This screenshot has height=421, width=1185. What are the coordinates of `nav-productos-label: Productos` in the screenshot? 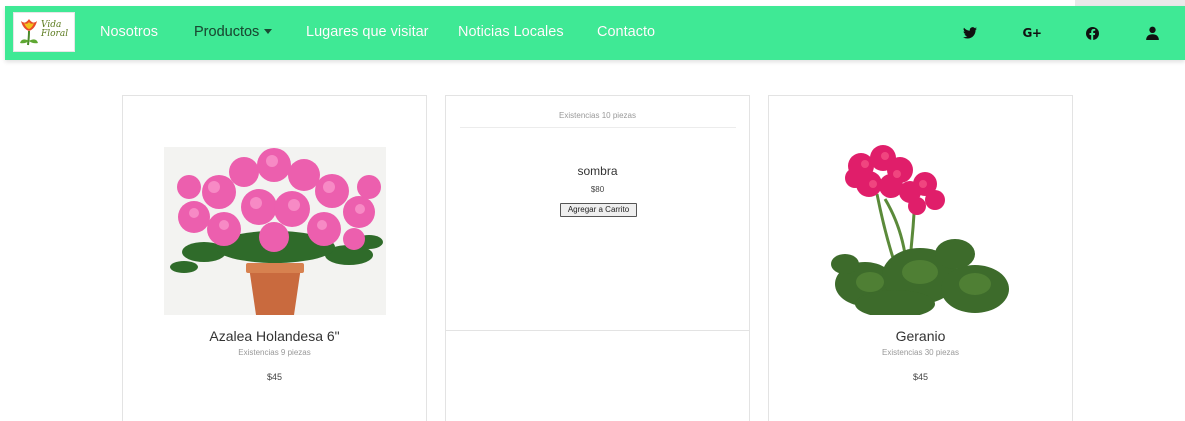 It's located at (227, 32).